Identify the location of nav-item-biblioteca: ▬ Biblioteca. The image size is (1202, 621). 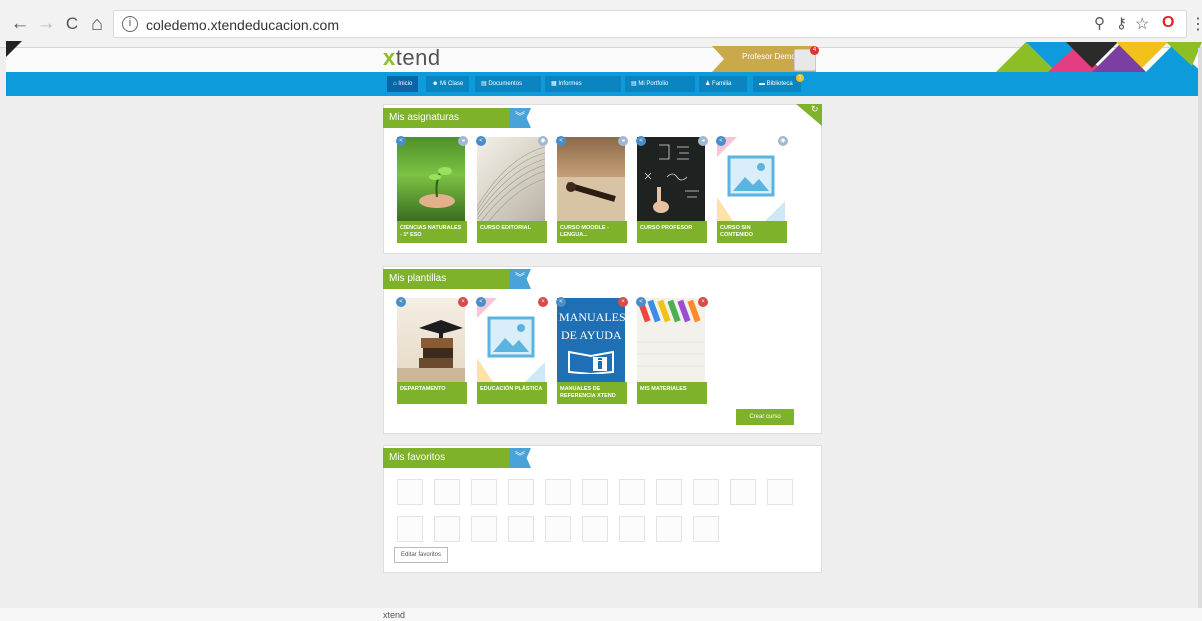
(777, 84).